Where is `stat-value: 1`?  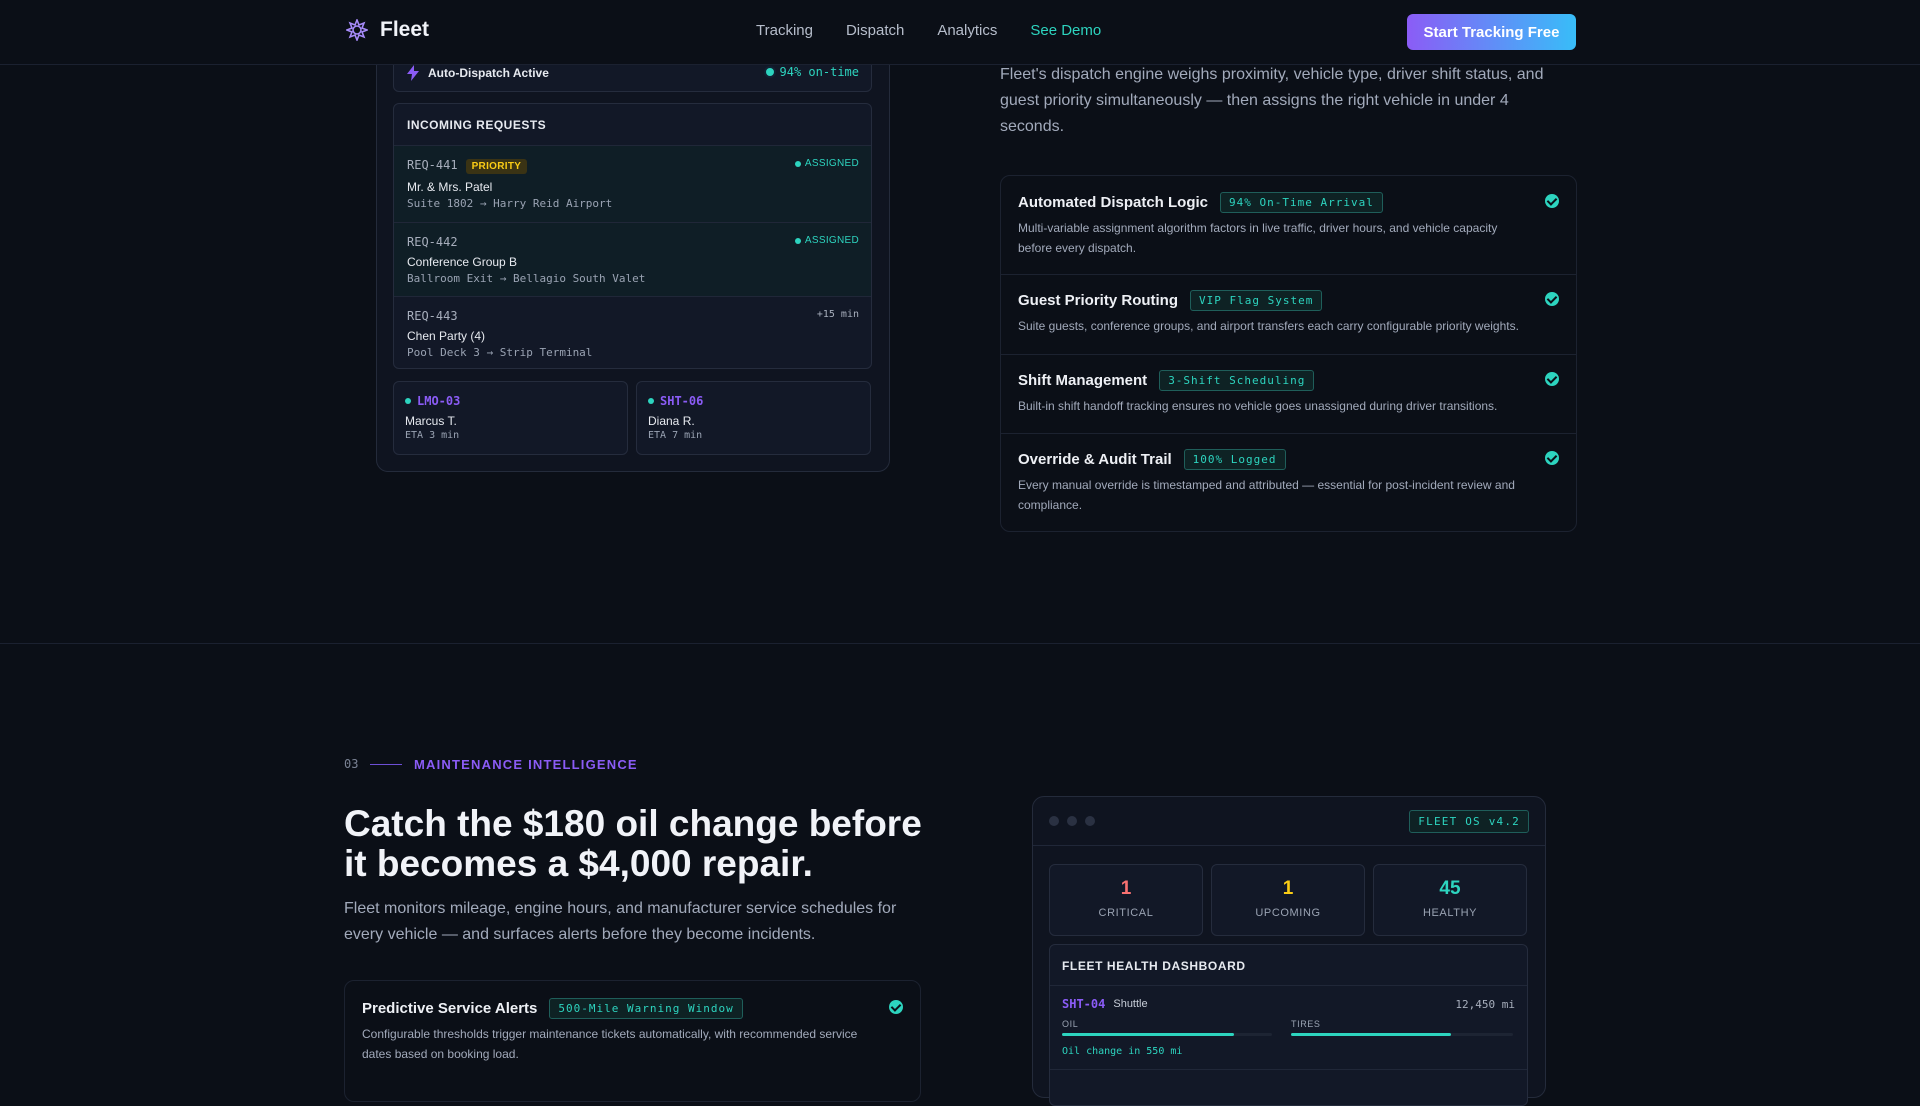
stat-value: 1 is located at coordinates (1288, 888).